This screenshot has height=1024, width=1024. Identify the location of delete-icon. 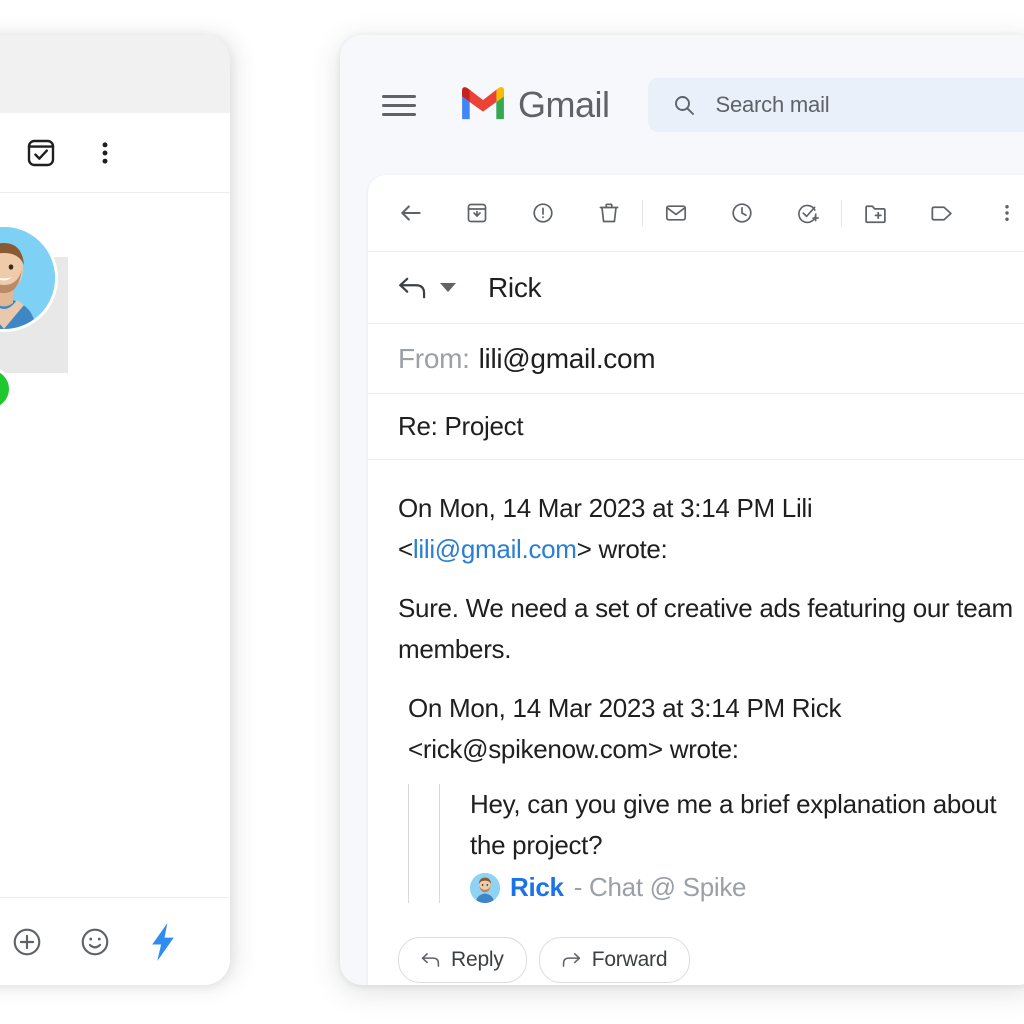
(609, 213).